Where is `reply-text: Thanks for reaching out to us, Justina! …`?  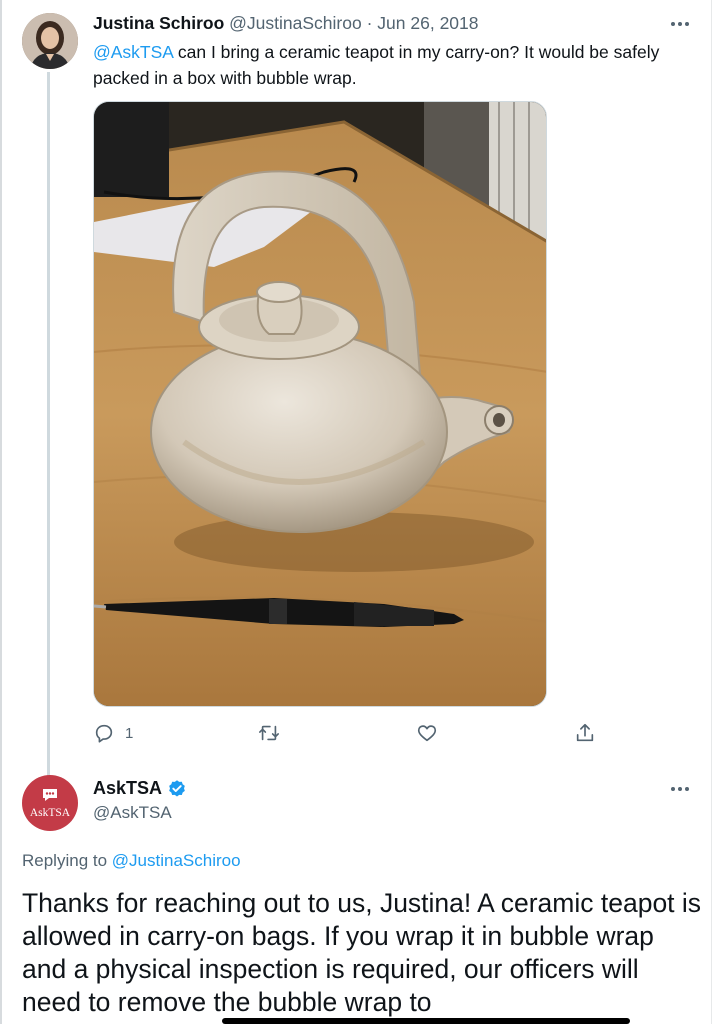
reply-text: Thanks for reaching out to us, Justina! … is located at coordinates (362, 952).